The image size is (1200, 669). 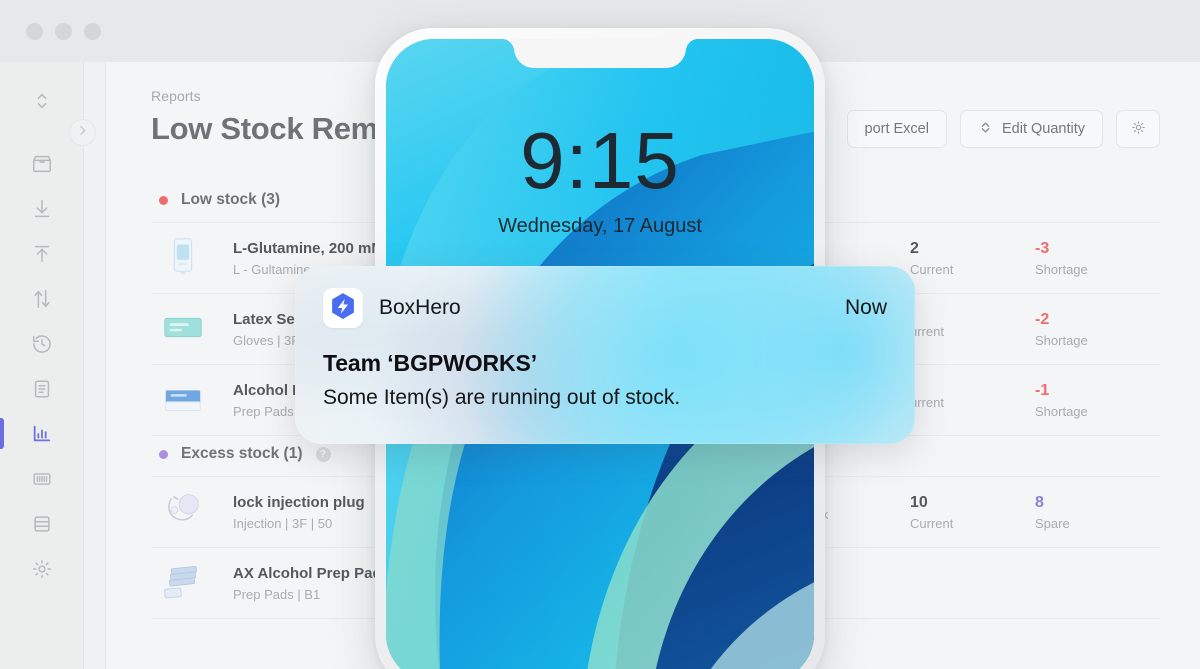 I want to click on prep-pad-stack-icon, so click(x=183, y=583).